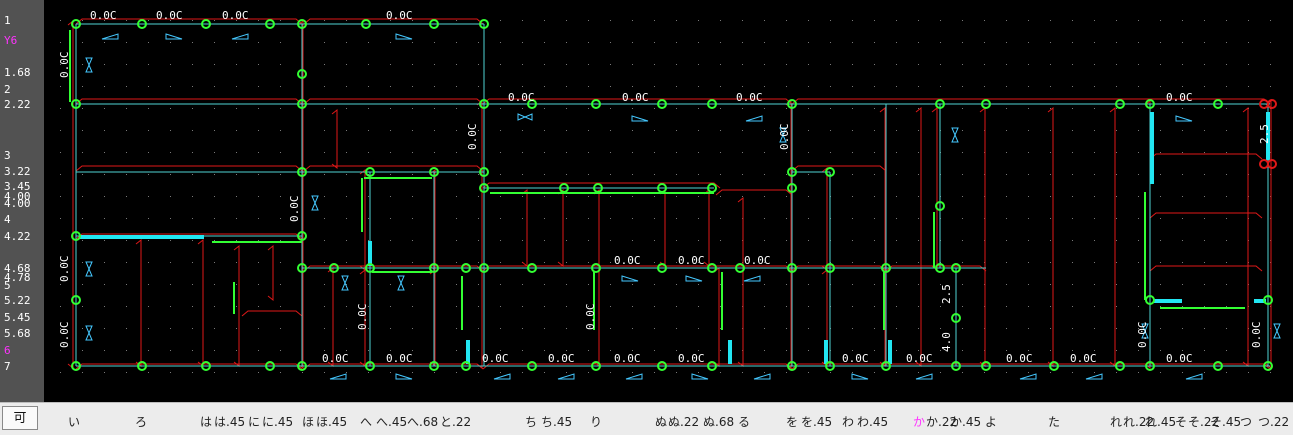 Image resolution: width=1293 pixels, height=435 pixels. What do you see at coordinates (270, 273) in the screenshot?
I see `wall-segment` at bounding box center [270, 273].